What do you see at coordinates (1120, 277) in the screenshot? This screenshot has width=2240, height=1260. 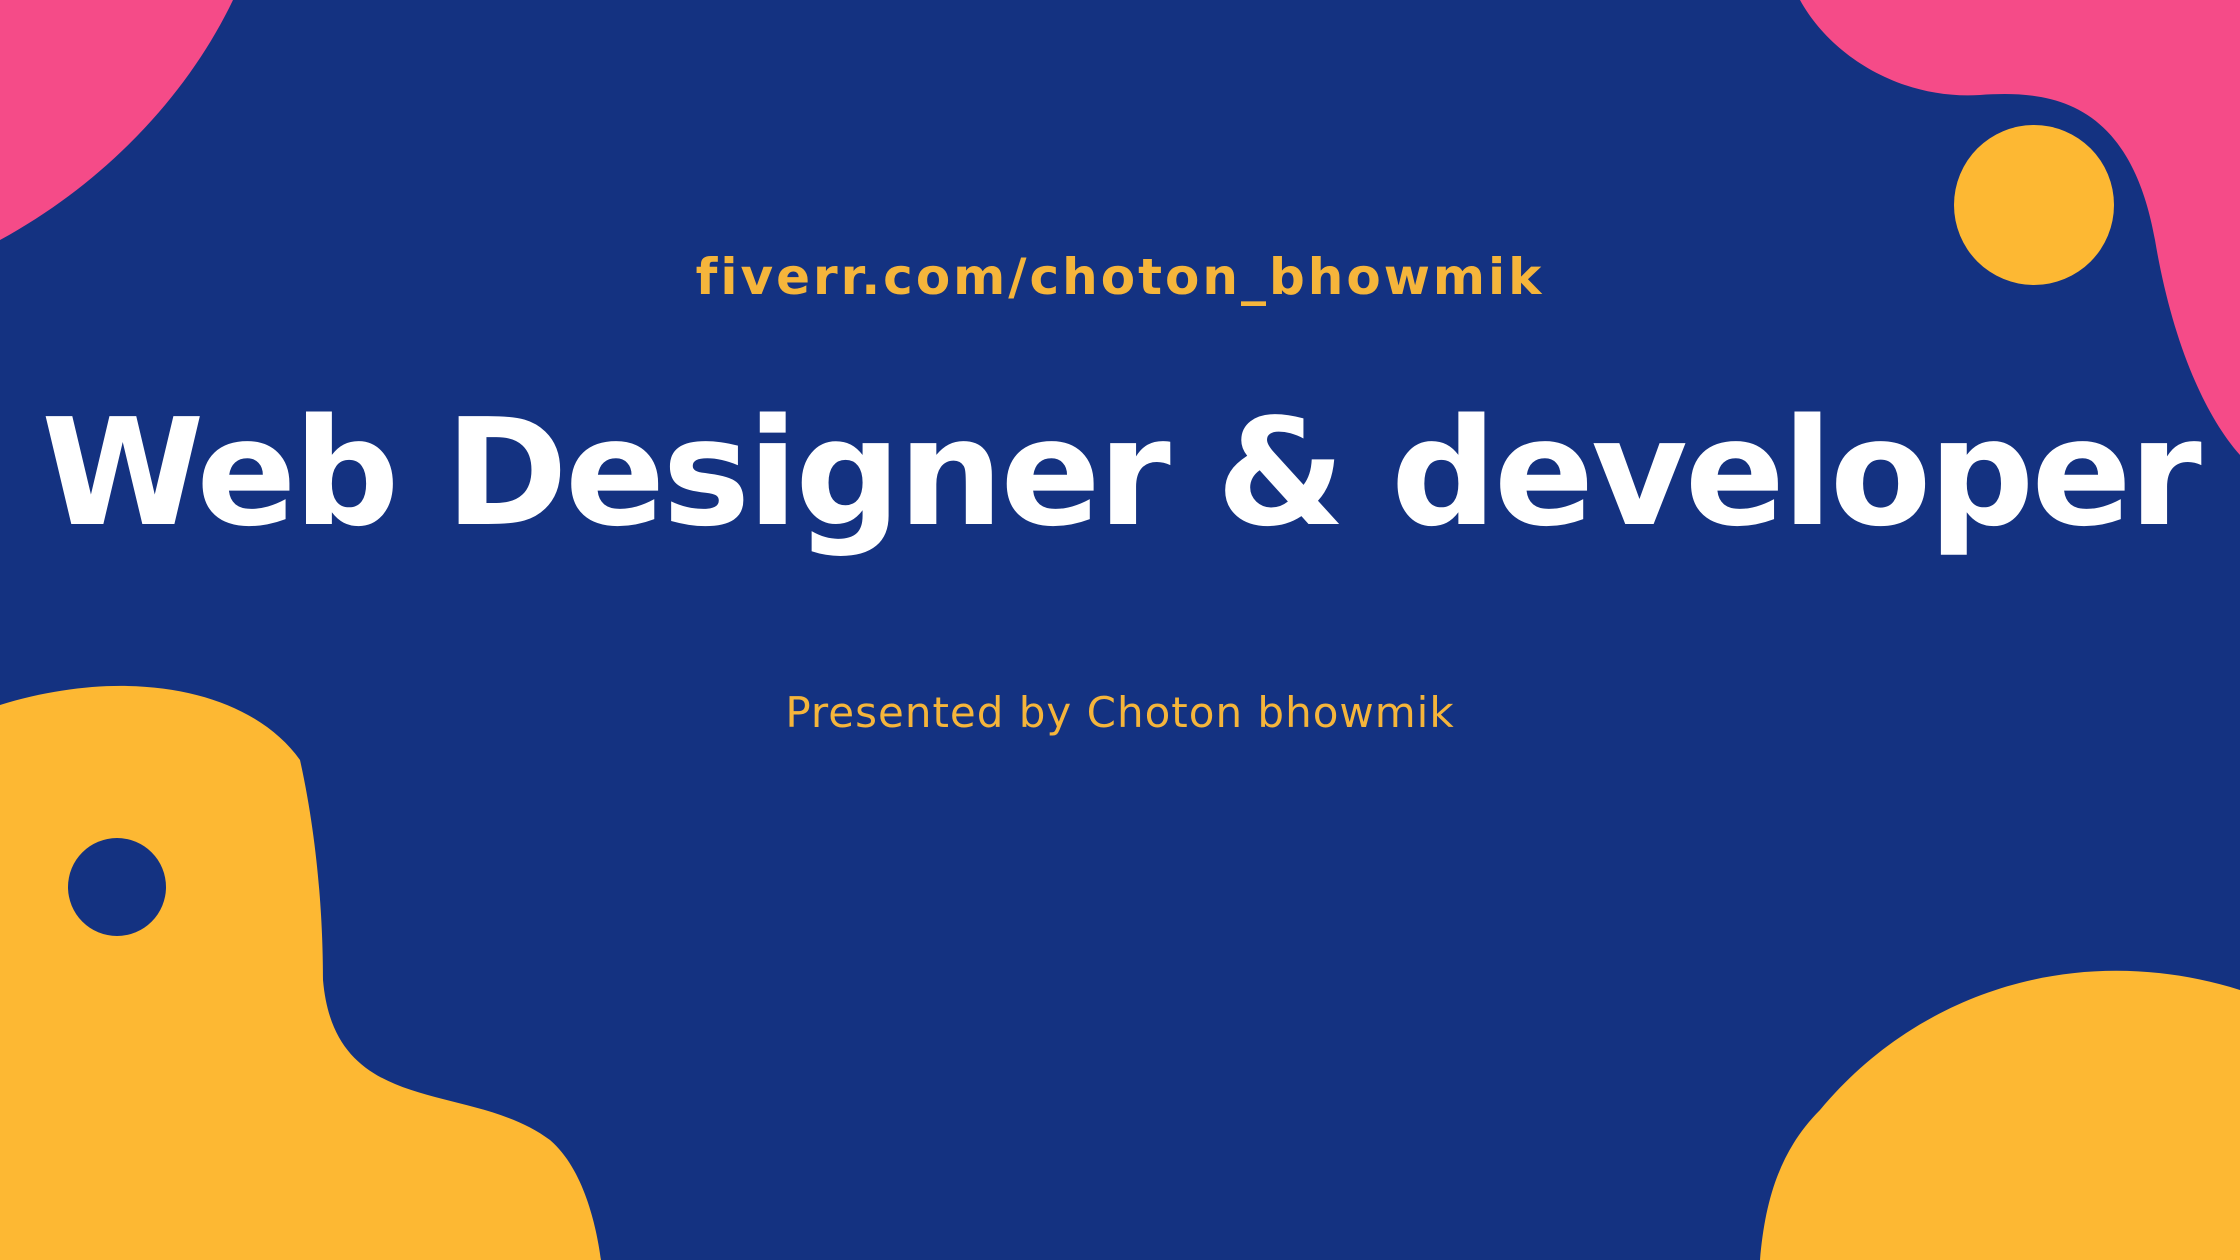 I see `fiverr-url: fiverr.com/choton_bhowmik` at bounding box center [1120, 277].